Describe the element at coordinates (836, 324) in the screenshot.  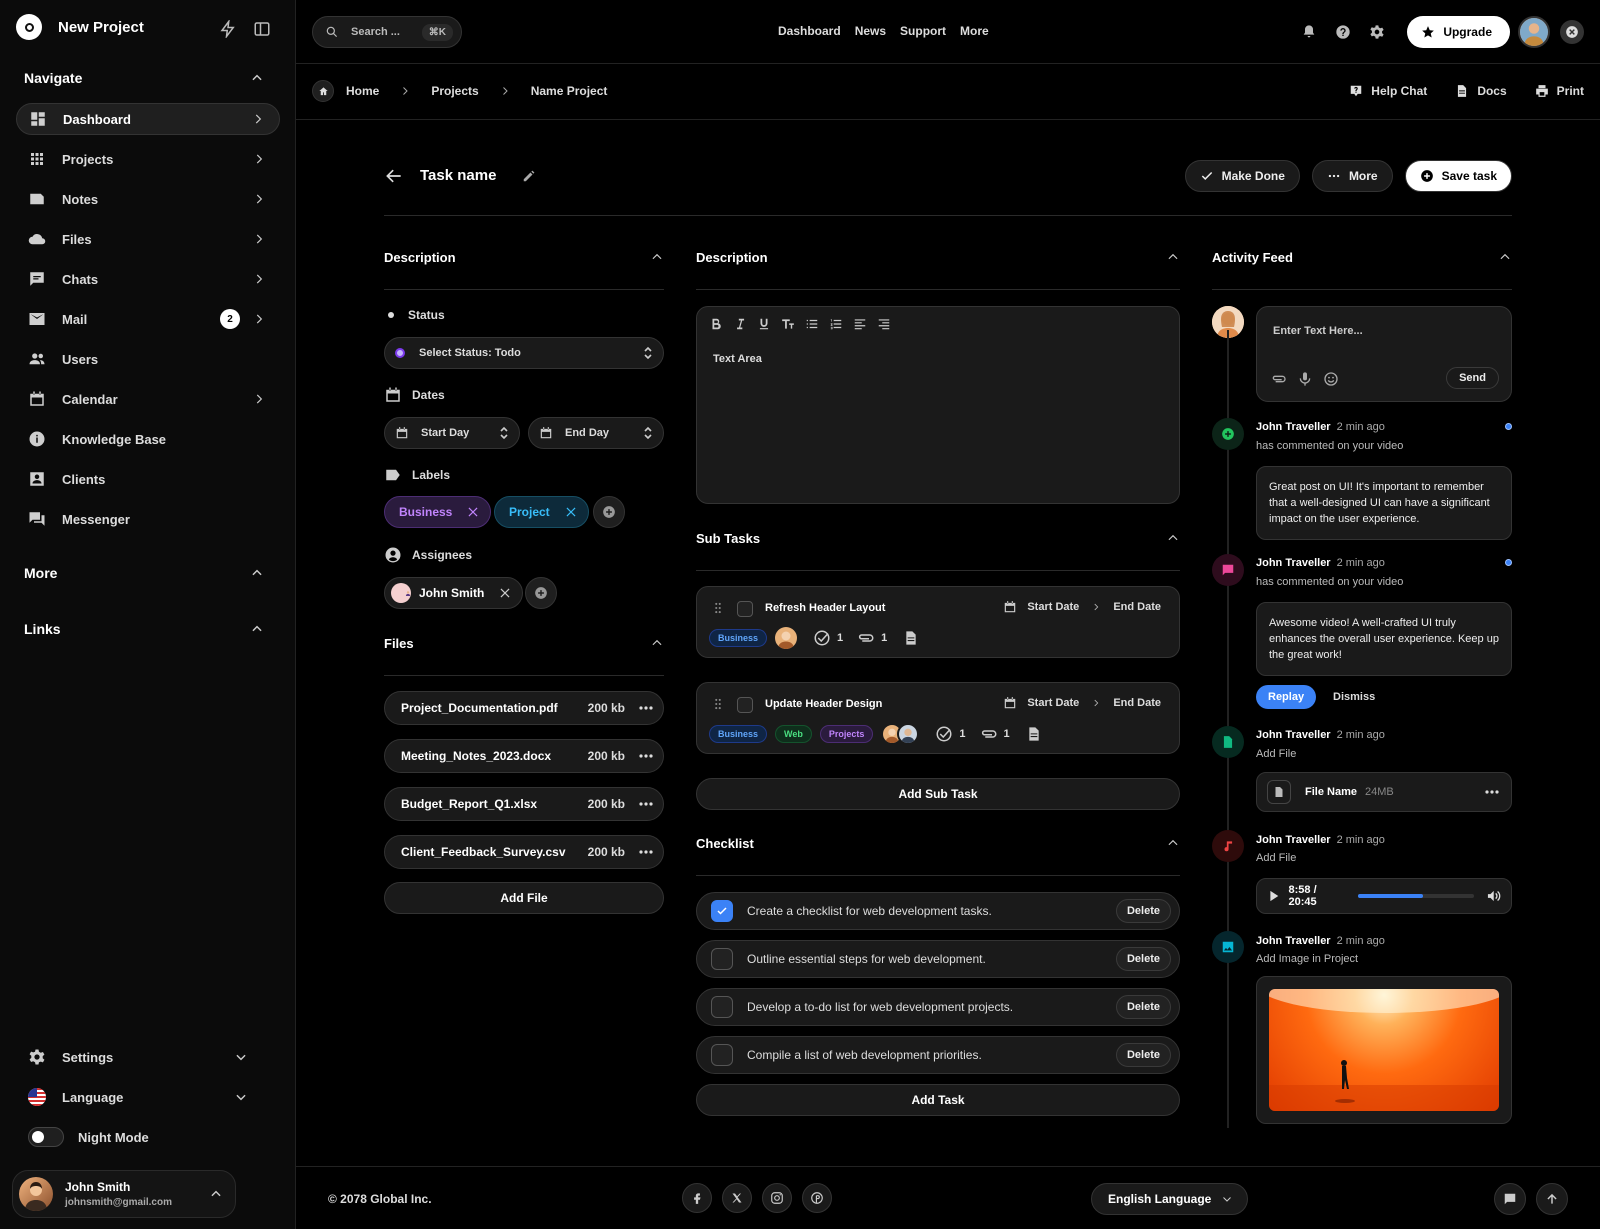
I see `numbered-list-icon` at that location.